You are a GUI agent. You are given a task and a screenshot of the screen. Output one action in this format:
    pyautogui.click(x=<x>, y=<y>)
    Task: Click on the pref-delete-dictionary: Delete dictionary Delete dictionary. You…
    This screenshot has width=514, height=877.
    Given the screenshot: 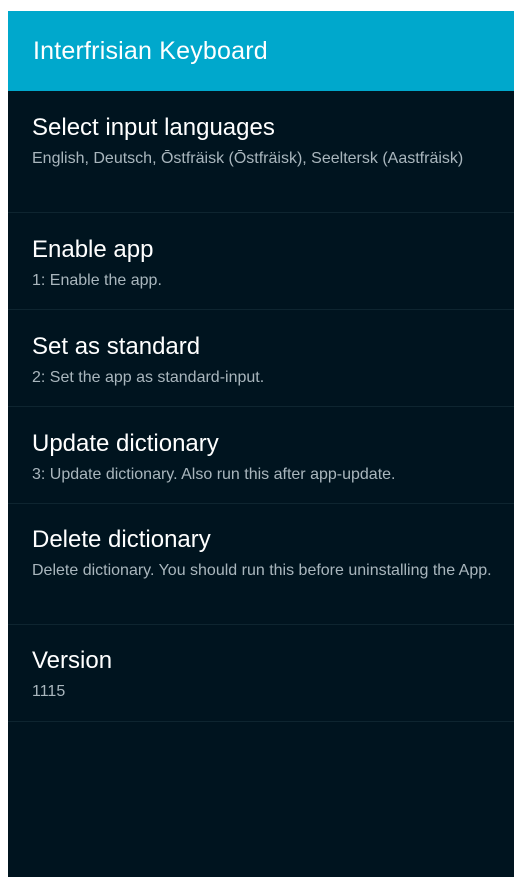 What is the action you would take?
    pyautogui.click(x=261, y=564)
    